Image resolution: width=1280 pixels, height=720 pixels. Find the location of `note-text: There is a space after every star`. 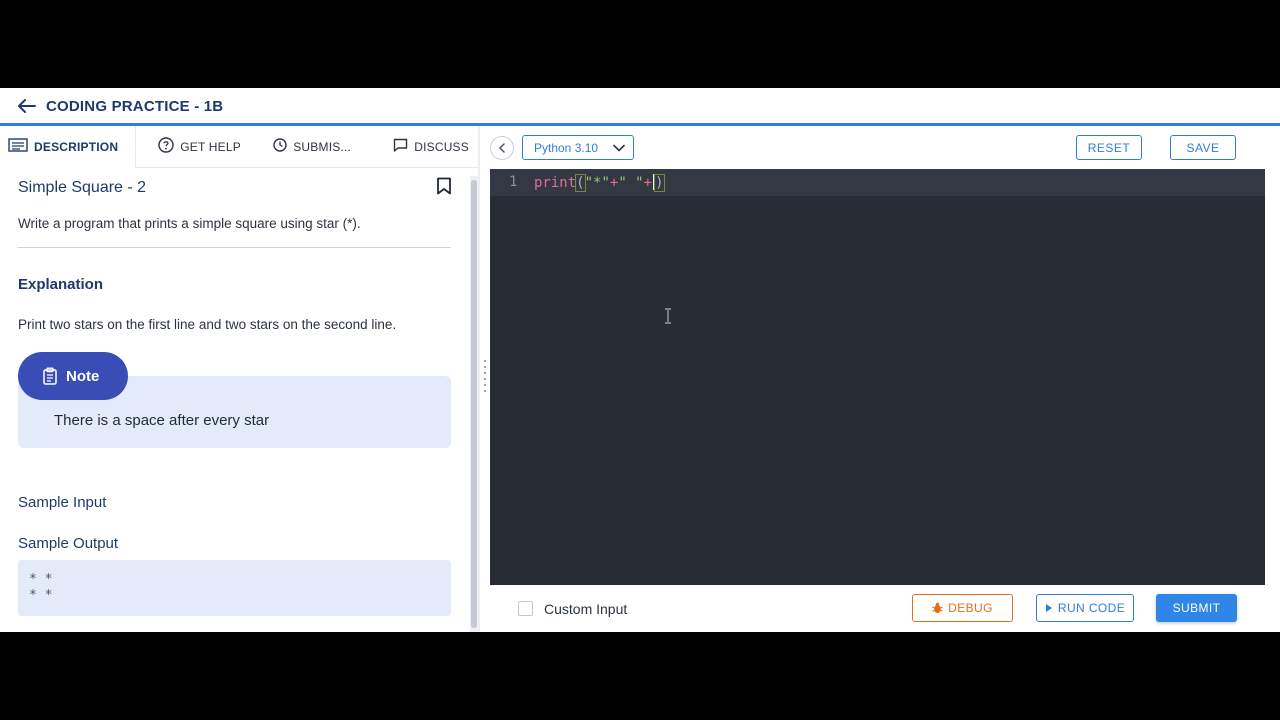

note-text: There is a space after every star is located at coordinates (162, 420).